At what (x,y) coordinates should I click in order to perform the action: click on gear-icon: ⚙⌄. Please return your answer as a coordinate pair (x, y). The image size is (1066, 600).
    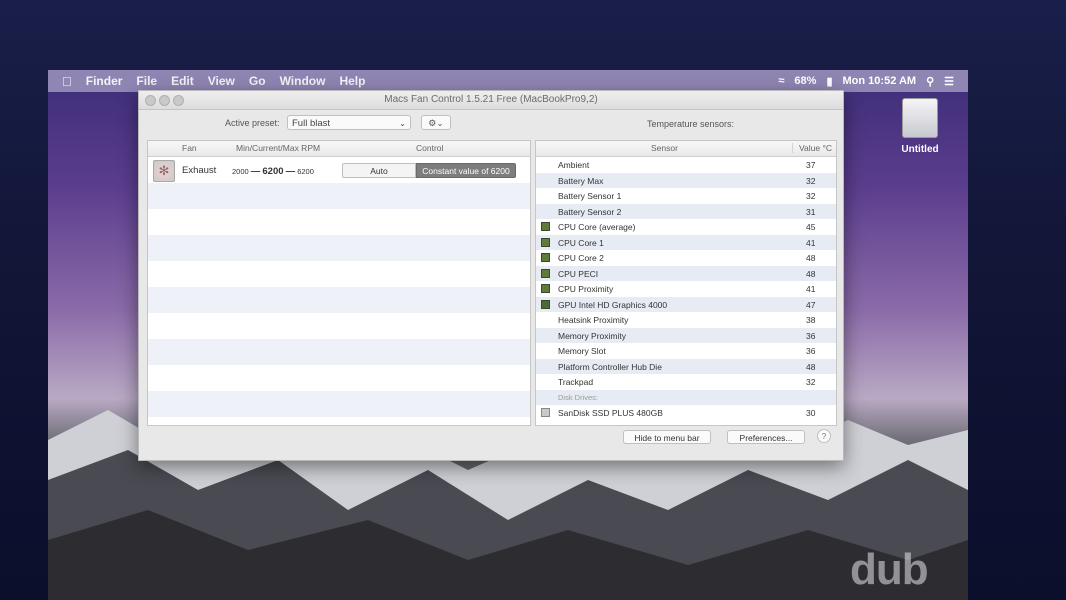
    Looking at the image, I should click on (436, 123).